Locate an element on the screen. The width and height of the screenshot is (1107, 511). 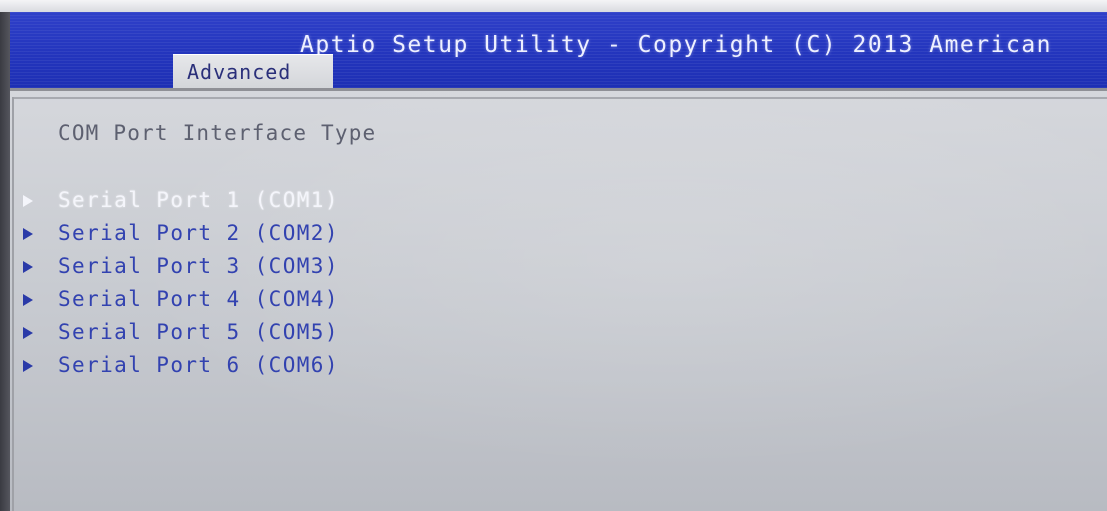
monitor-bezel-left is located at coordinates (5, 261).